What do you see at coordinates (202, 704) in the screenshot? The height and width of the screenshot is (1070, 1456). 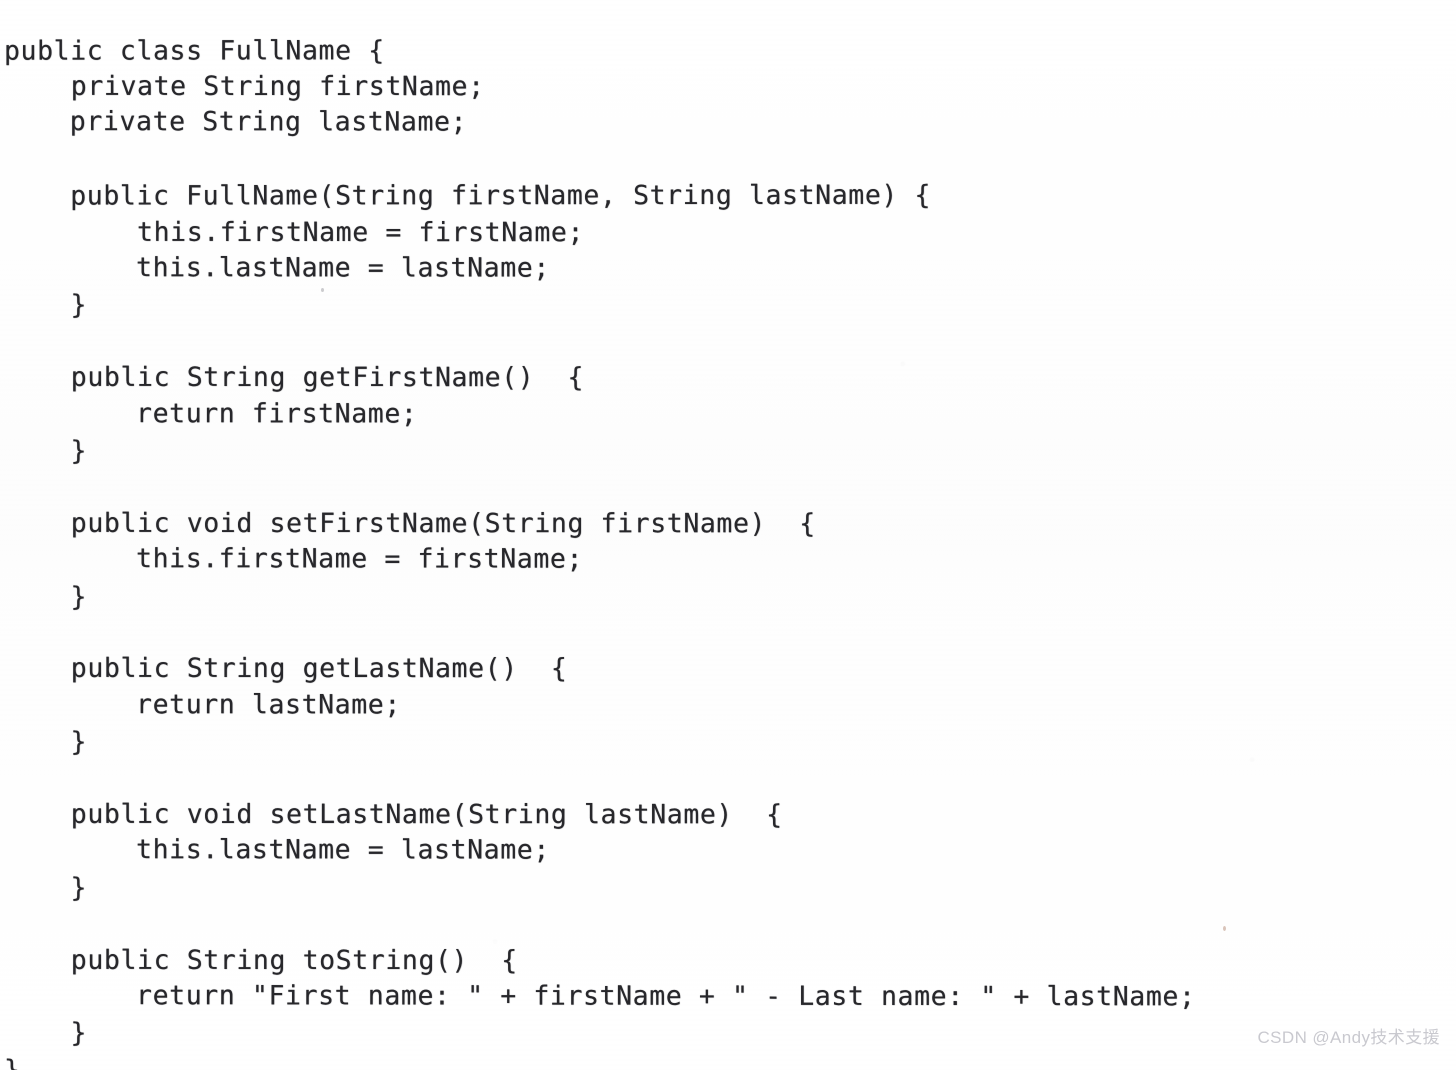 I see `code-line: return lastName;` at bounding box center [202, 704].